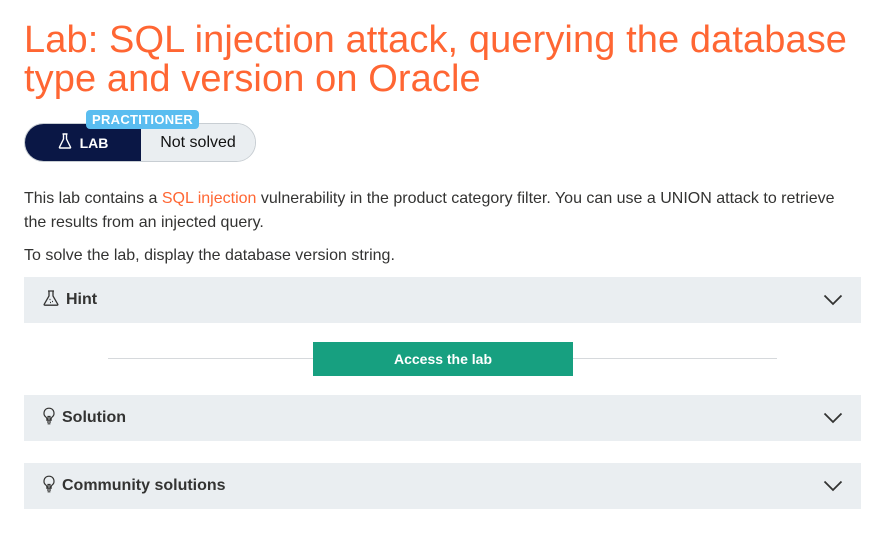  I want to click on level-badge: PRACTITIONER, so click(143, 119).